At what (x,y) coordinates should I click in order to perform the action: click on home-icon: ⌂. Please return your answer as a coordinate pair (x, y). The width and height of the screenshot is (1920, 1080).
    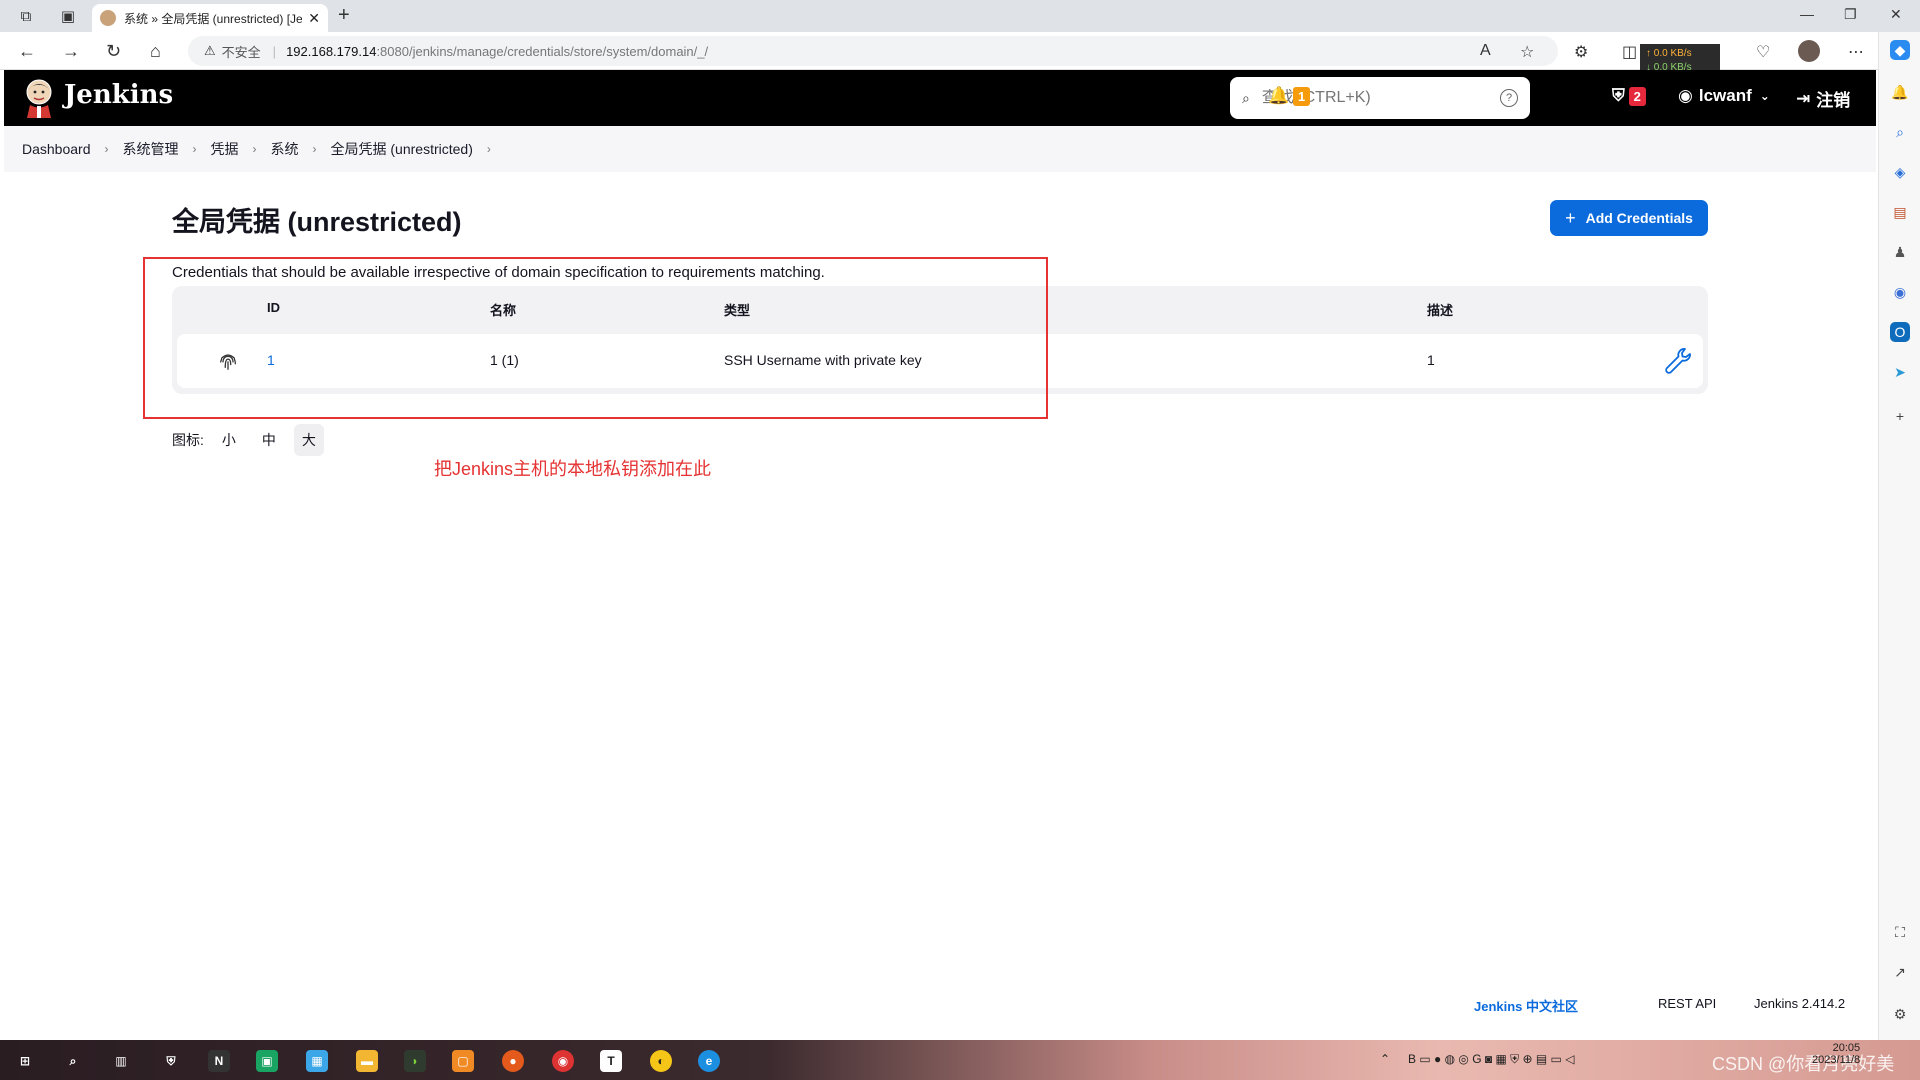
    Looking at the image, I should click on (155, 51).